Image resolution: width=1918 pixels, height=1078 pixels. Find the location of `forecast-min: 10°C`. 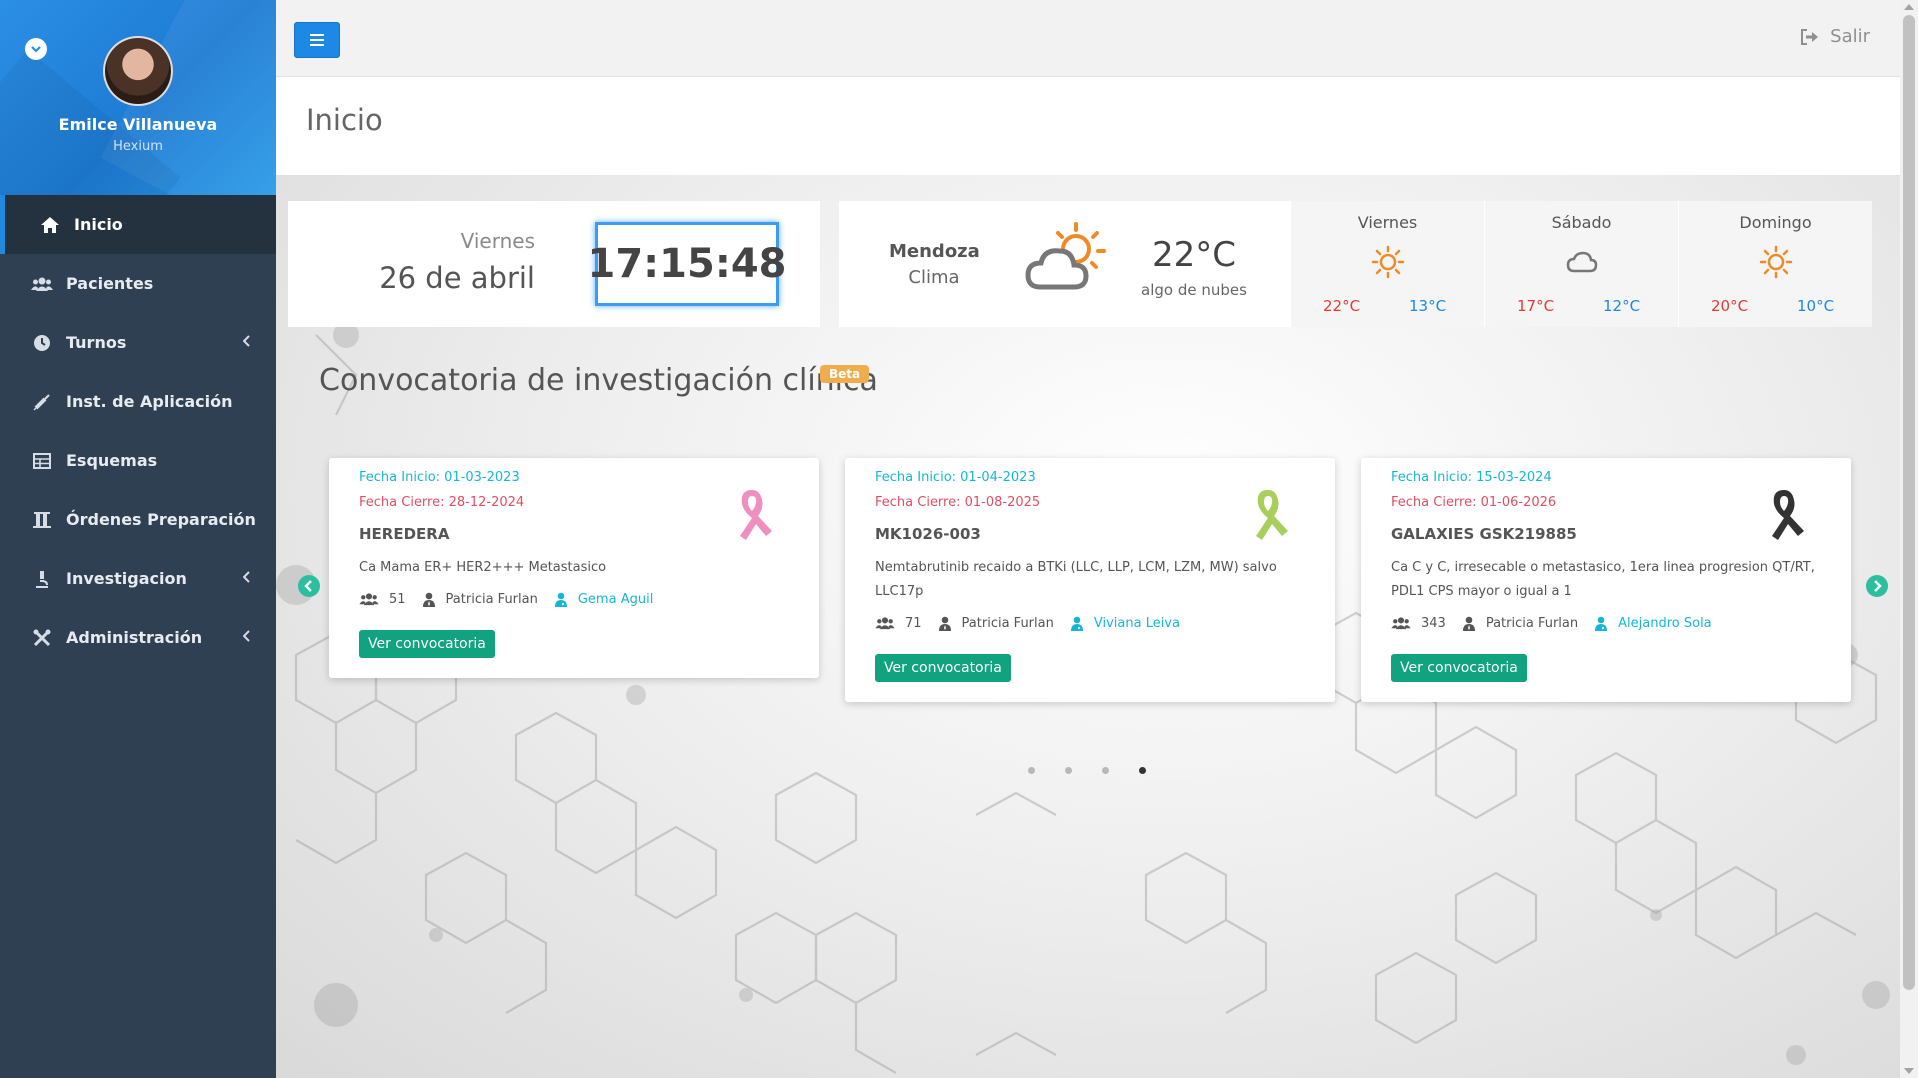

forecast-min: 10°C is located at coordinates (1816, 306).